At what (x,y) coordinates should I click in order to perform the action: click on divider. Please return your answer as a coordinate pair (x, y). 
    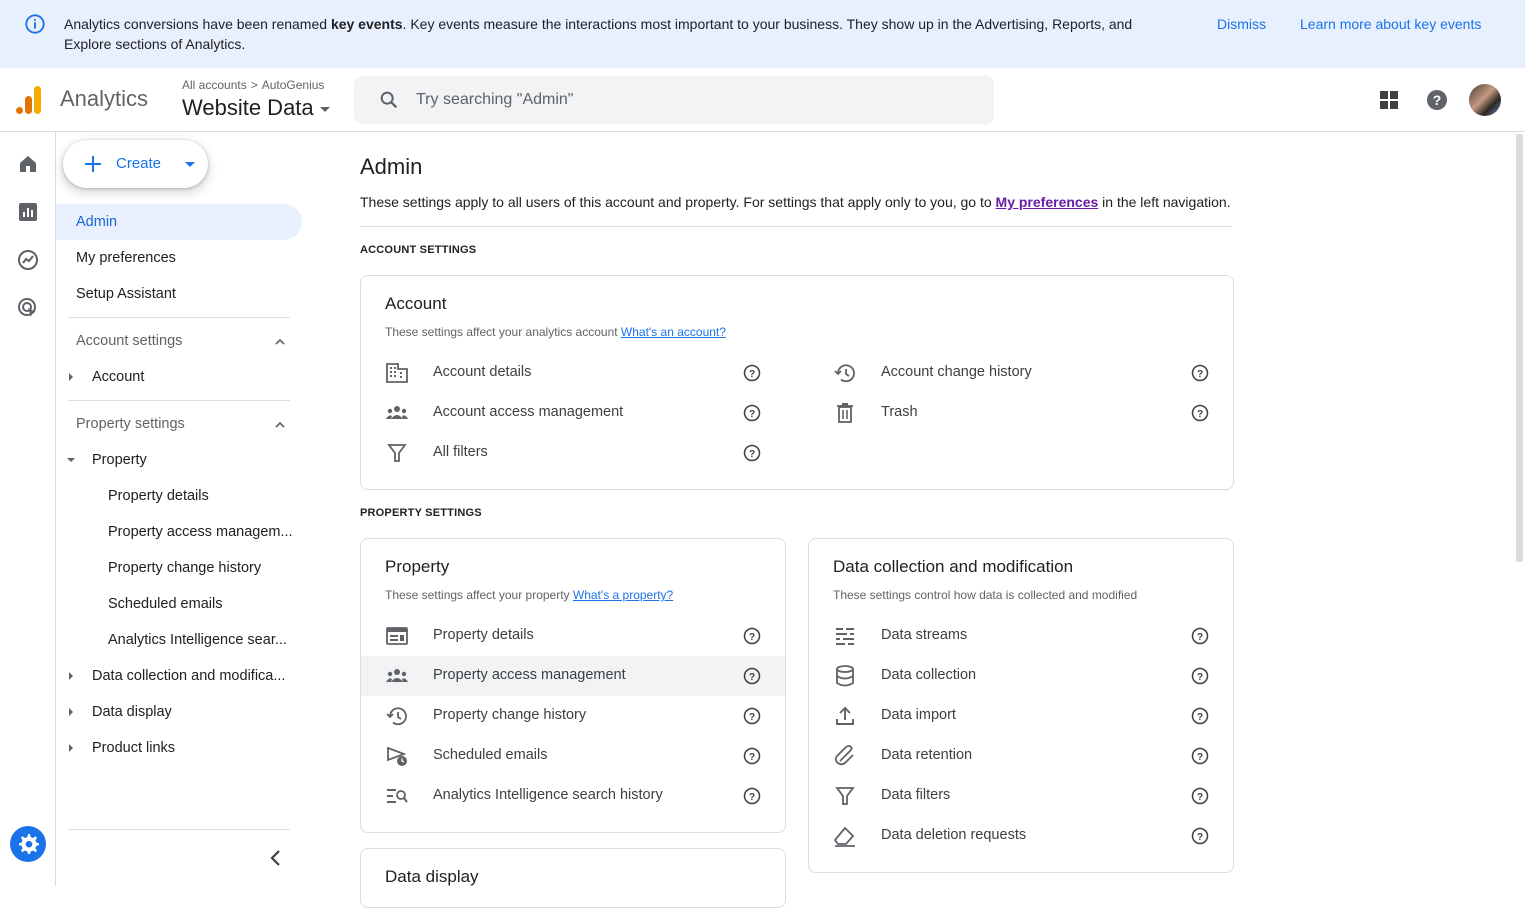
    Looking at the image, I should click on (796, 226).